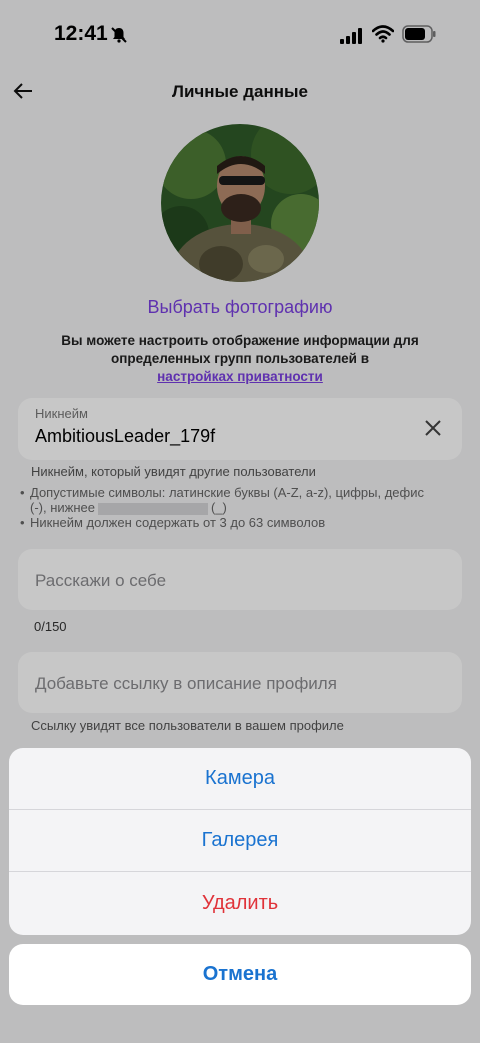  Describe the element at coordinates (240, 779) in the screenshot. I see `camera-button: Камера` at that location.